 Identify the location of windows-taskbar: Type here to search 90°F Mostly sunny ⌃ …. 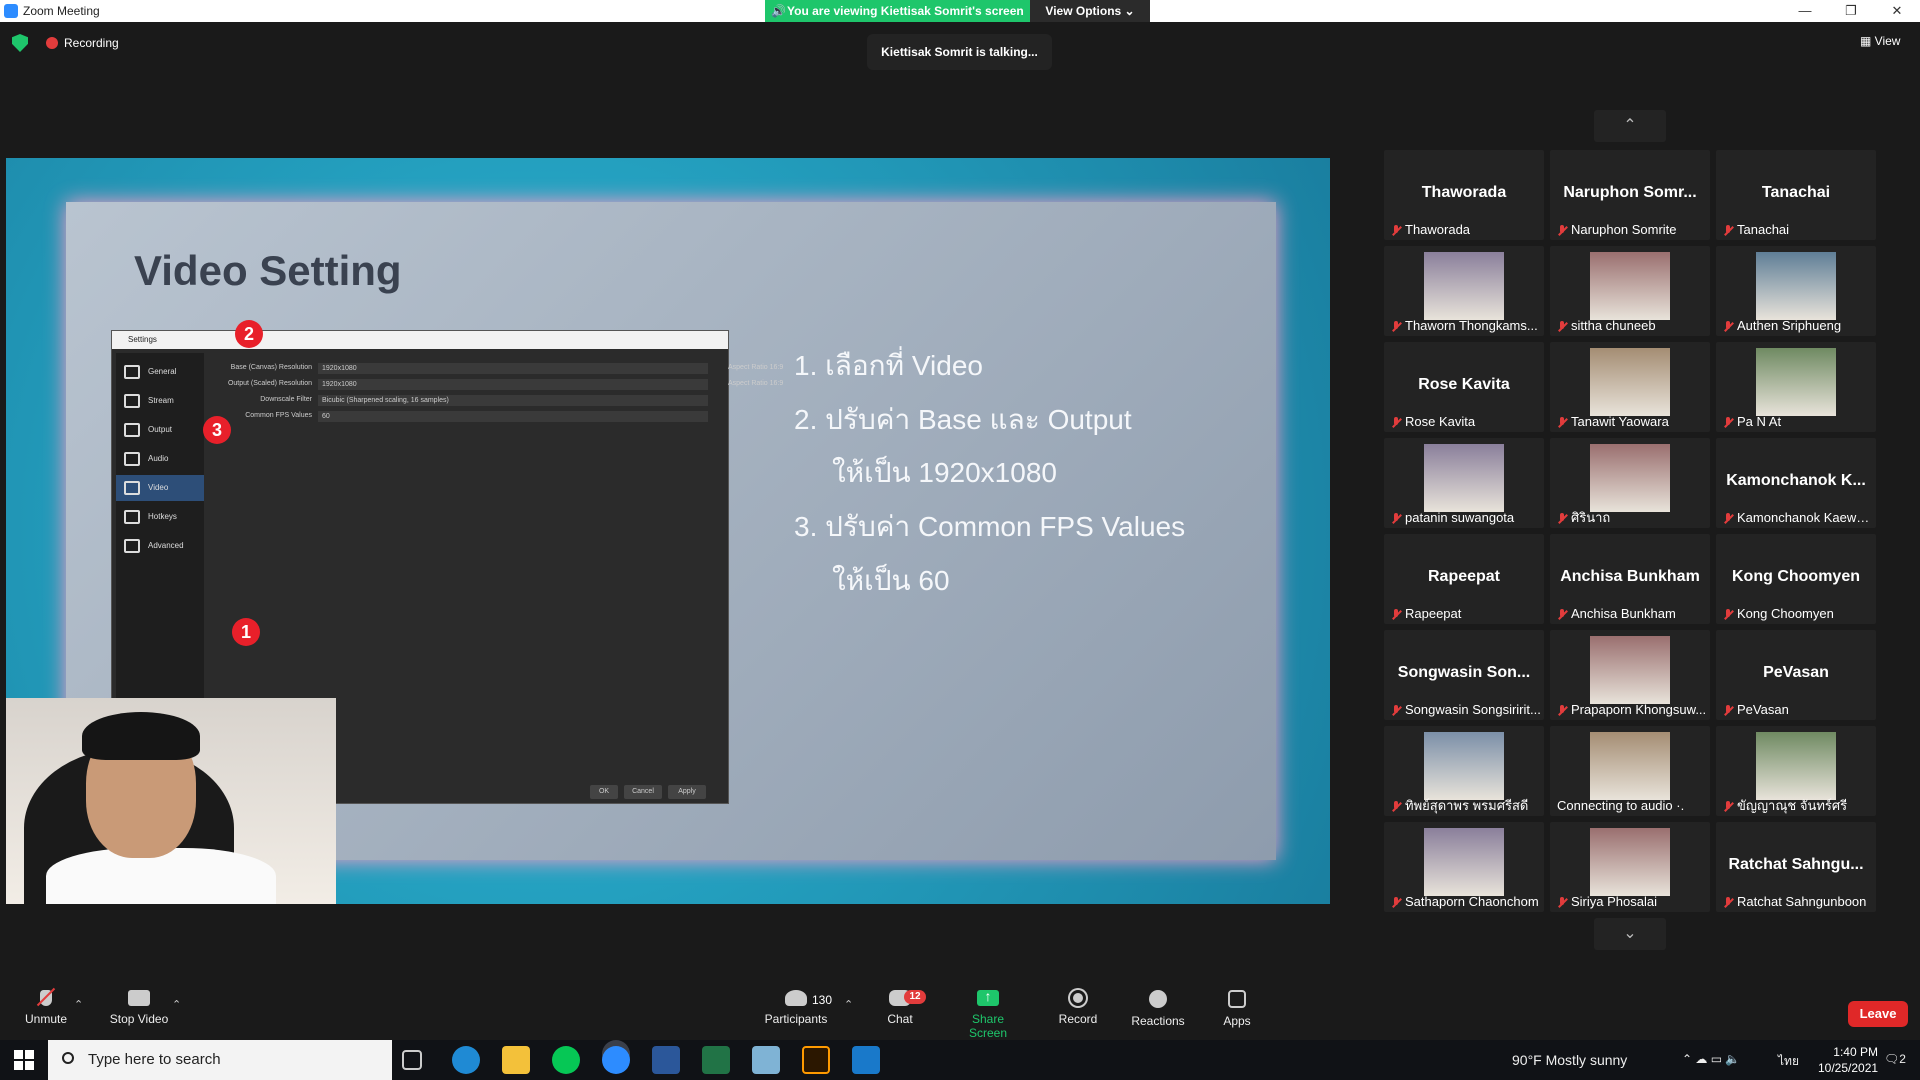
(960, 1060).